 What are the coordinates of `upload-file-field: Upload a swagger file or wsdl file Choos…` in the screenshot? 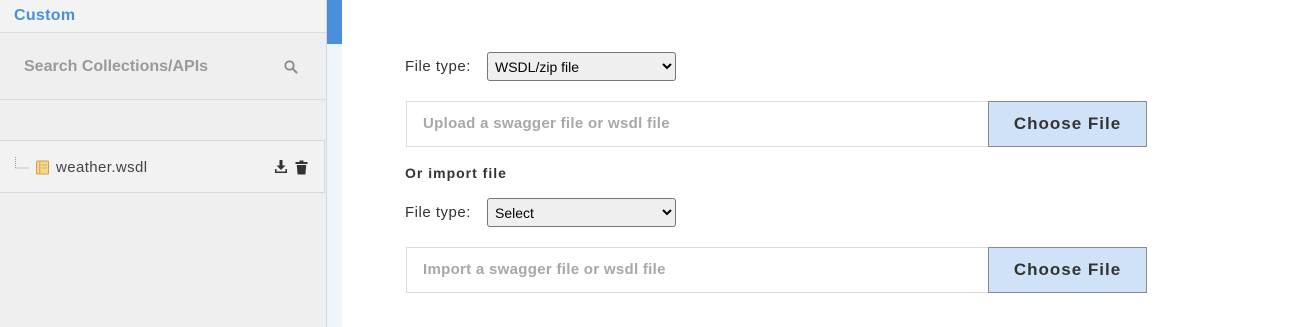 It's located at (776, 124).